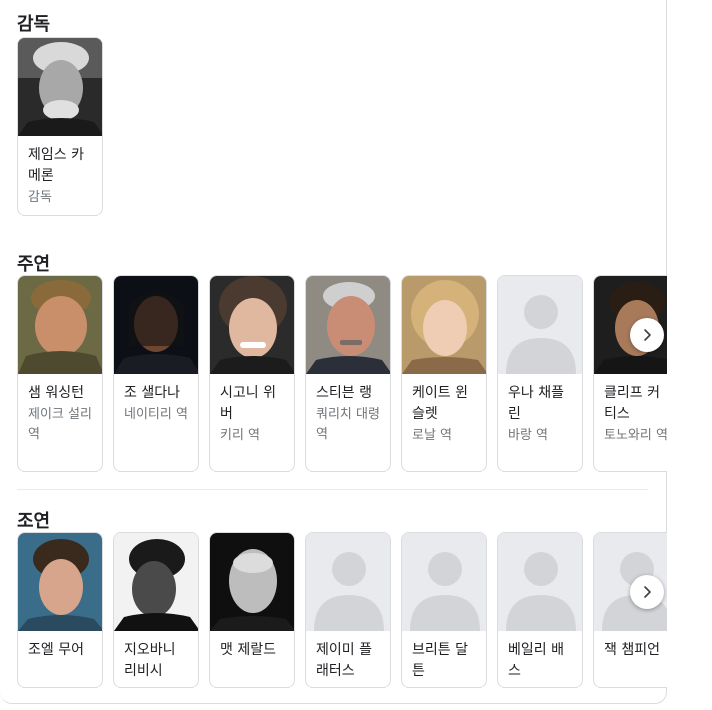 This screenshot has width=712, height=710. I want to click on cast-card: 스티븐 랭 쿼리치 대령 역, so click(348, 373).